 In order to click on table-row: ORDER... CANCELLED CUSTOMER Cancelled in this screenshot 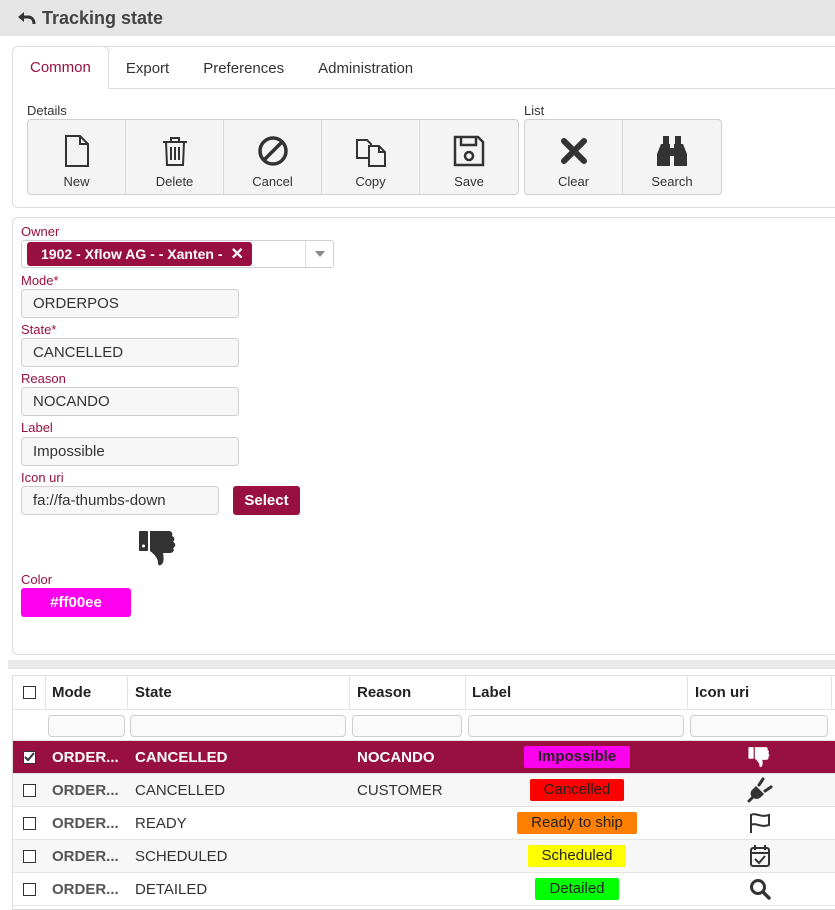, I will do `click(424, 790)`.